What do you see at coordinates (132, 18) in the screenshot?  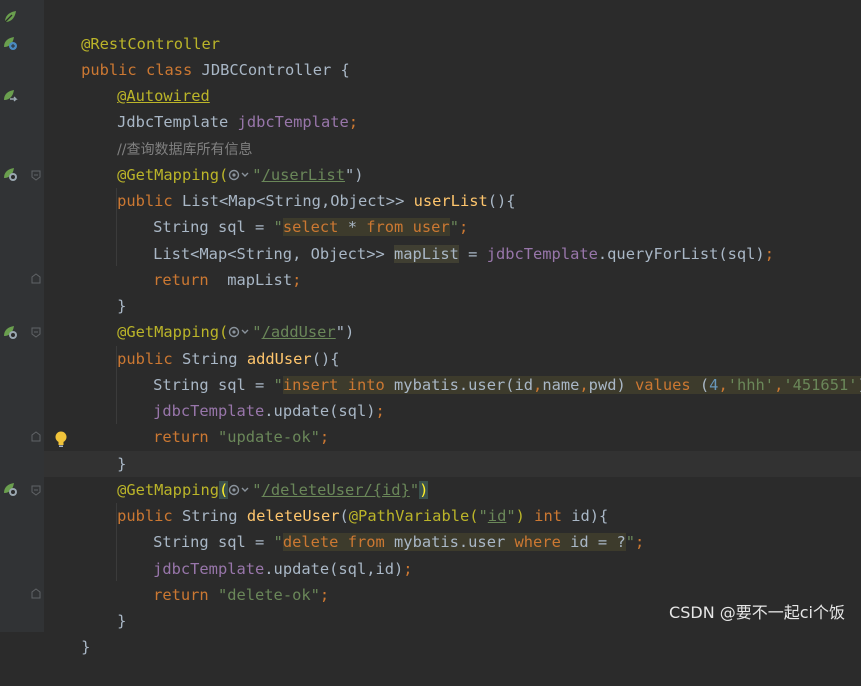 I see `code-line: @RestController` at bounding box center [132, 18].